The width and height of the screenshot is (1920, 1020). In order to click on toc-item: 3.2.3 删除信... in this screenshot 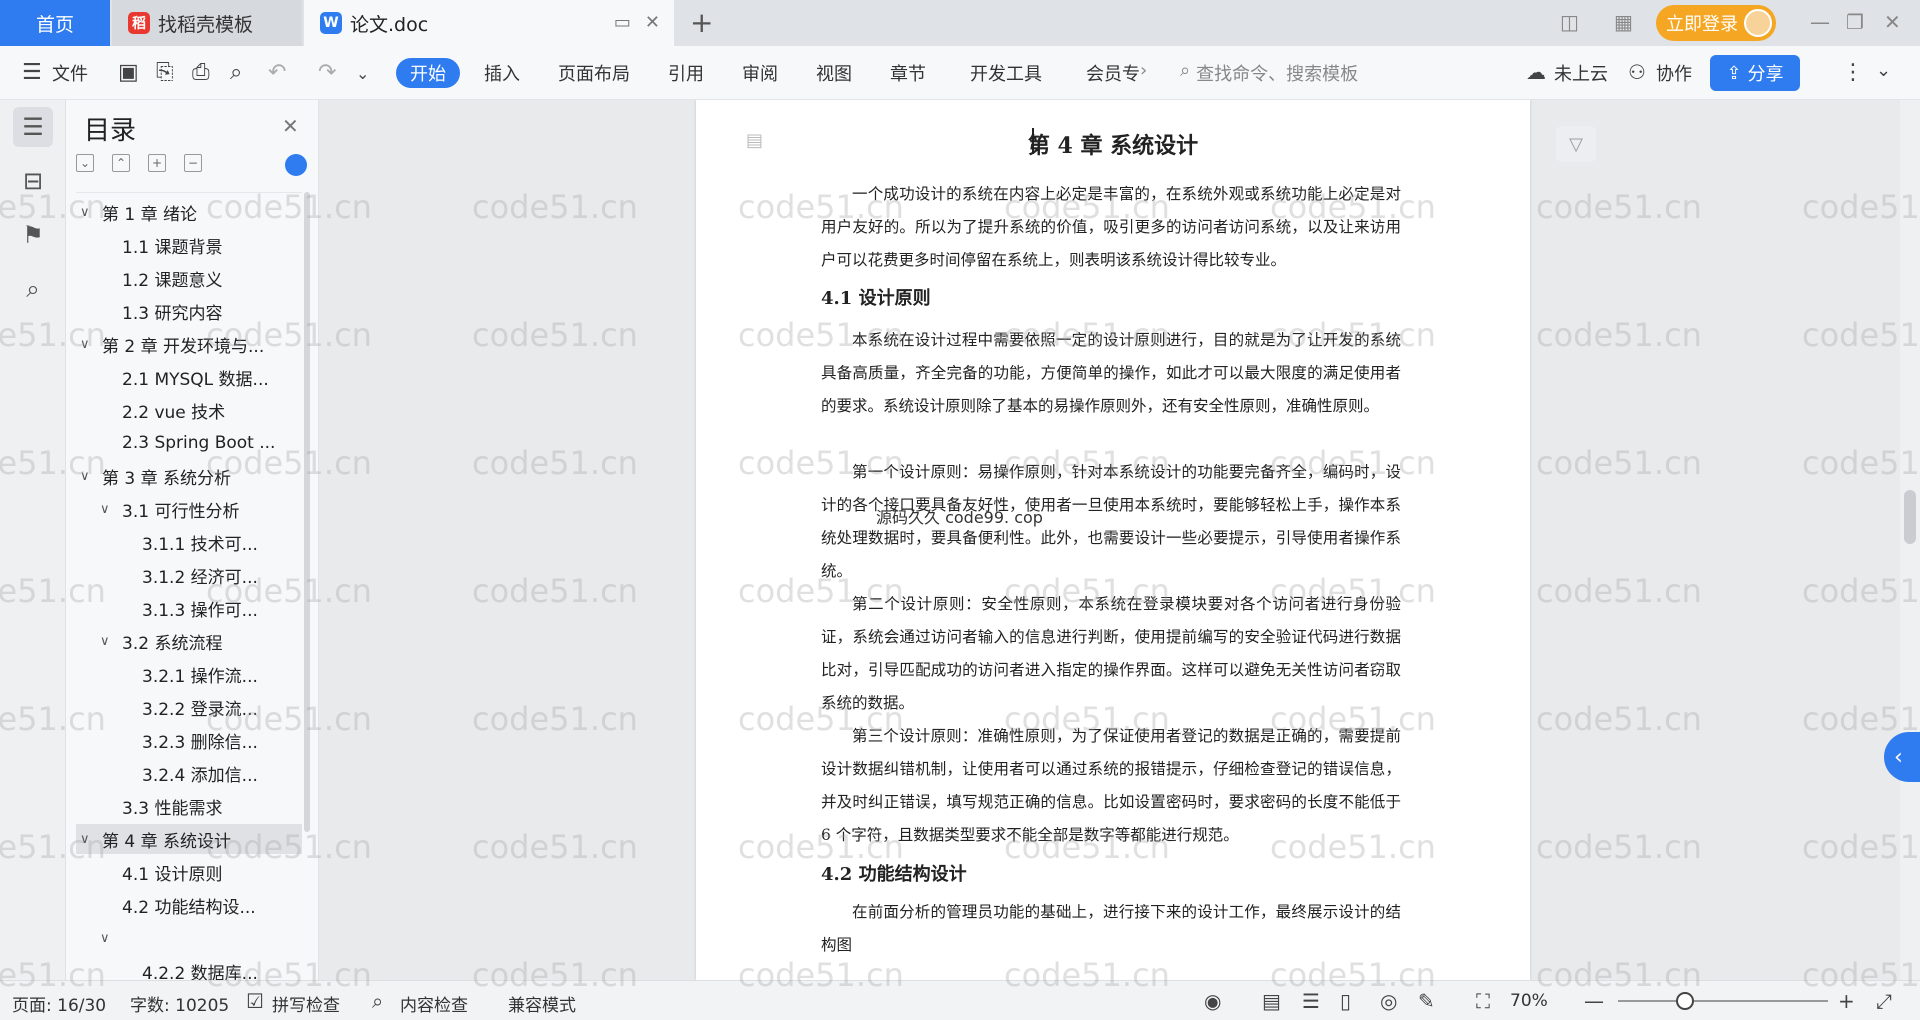, I will do `click(189, 740)`.